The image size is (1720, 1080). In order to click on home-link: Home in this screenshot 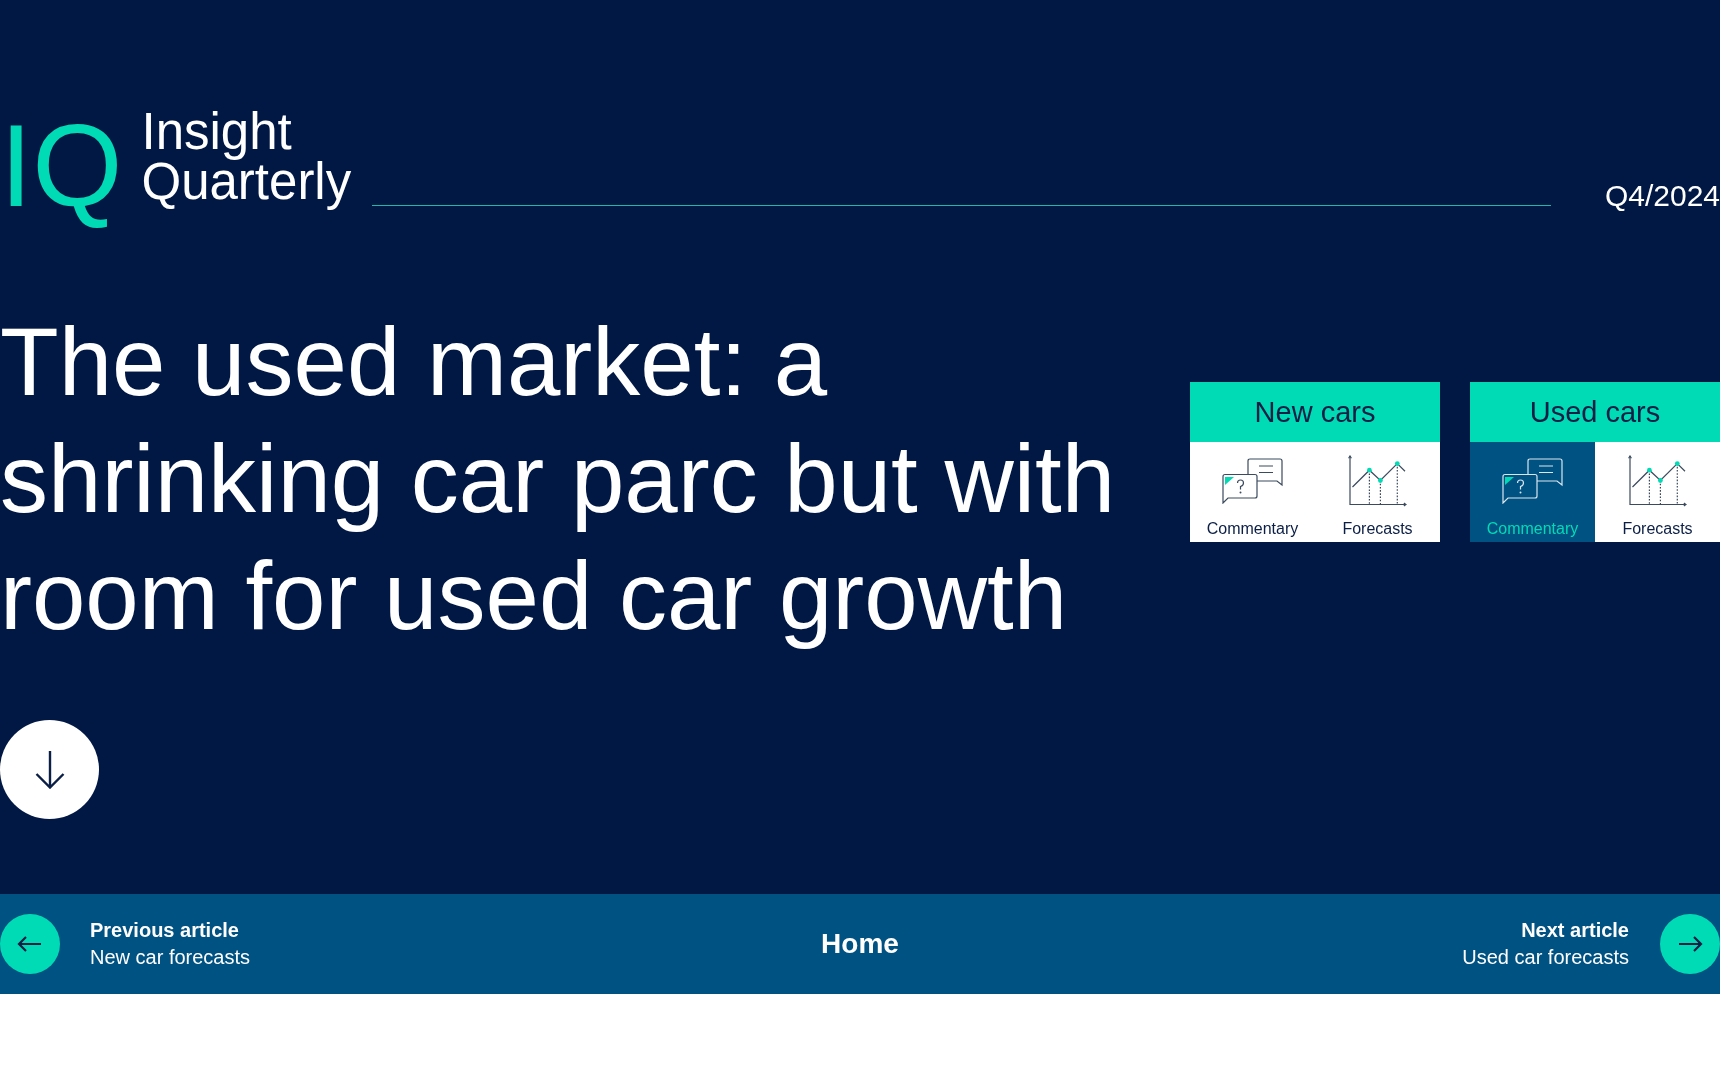, I will do `click(860, 944)`.